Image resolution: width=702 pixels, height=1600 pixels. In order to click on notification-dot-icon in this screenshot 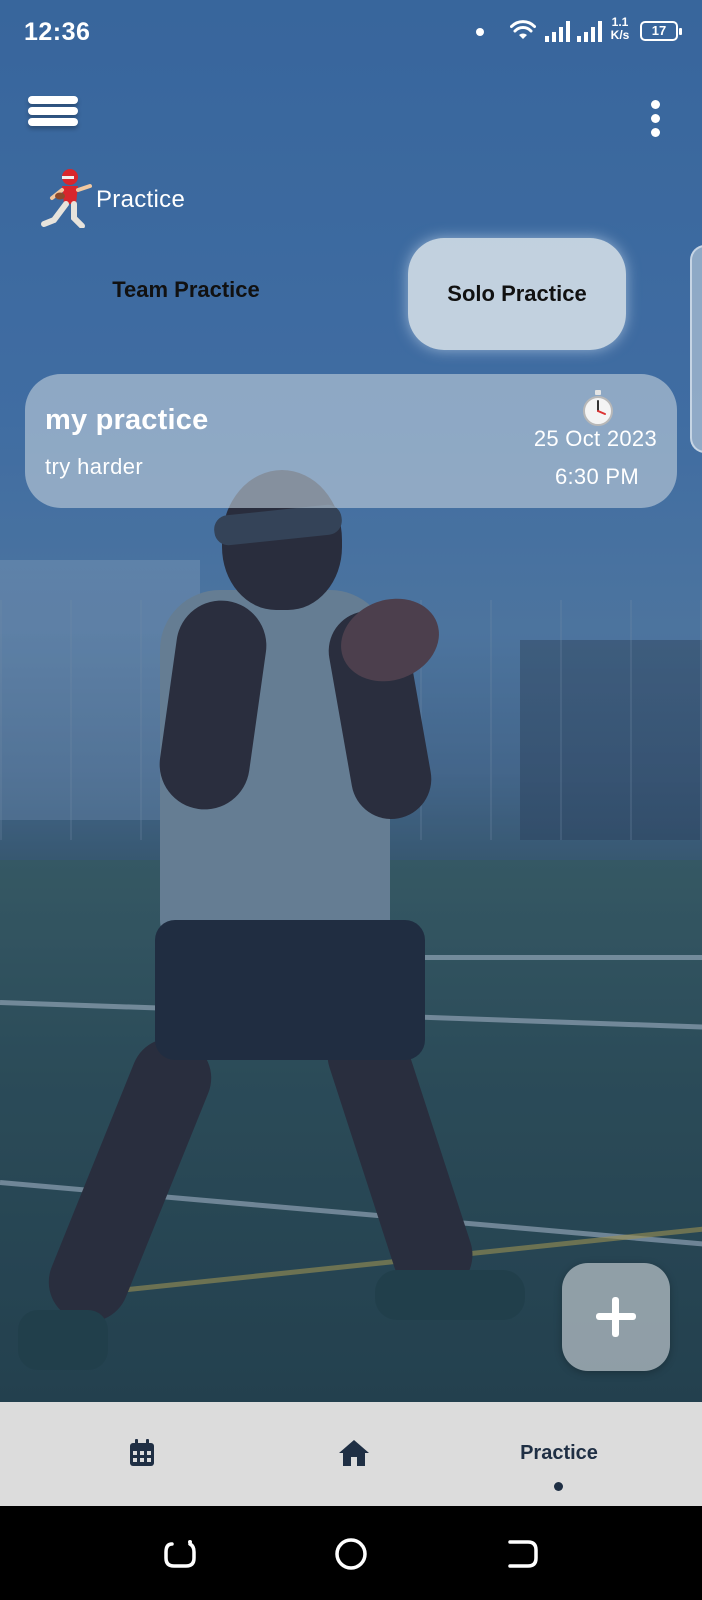, I will do `click(480, 32)`.